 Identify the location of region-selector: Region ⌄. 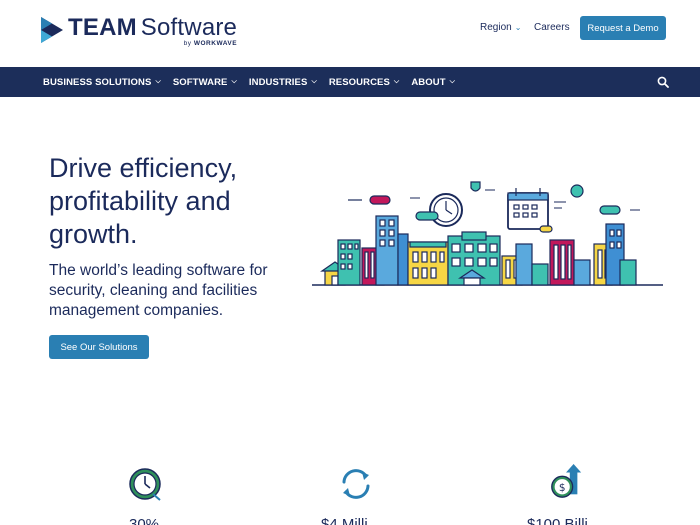
(500, 27).